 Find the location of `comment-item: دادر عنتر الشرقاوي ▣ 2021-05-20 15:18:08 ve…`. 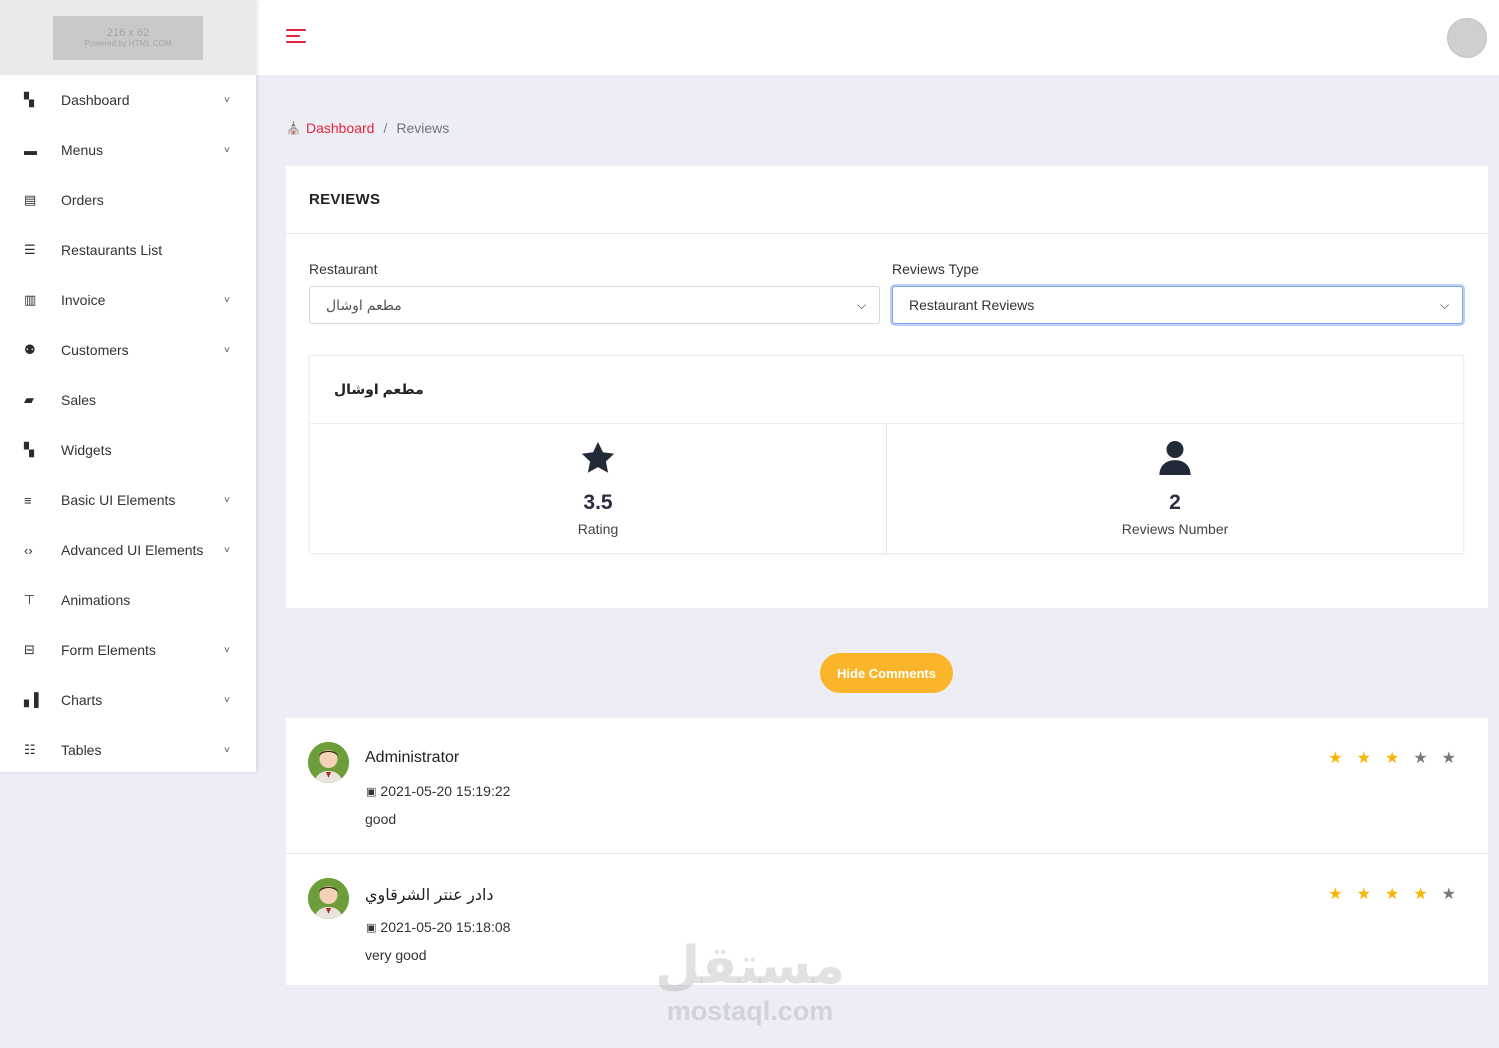

comment-item: دادر عنتر الشرقاوي ▣ 2021-05-20 15:18:08 ve… is located at coordinates (887, 919).